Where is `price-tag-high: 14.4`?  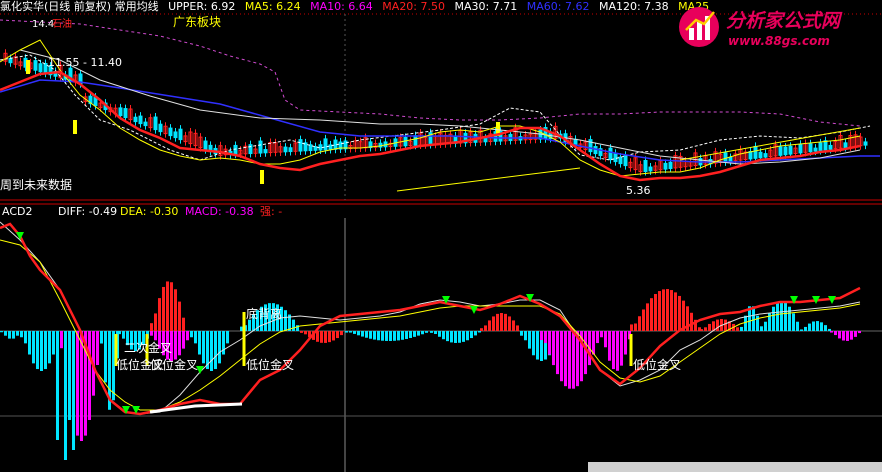
price-tag-high: 14.4 is located at coordinates (43, 24).